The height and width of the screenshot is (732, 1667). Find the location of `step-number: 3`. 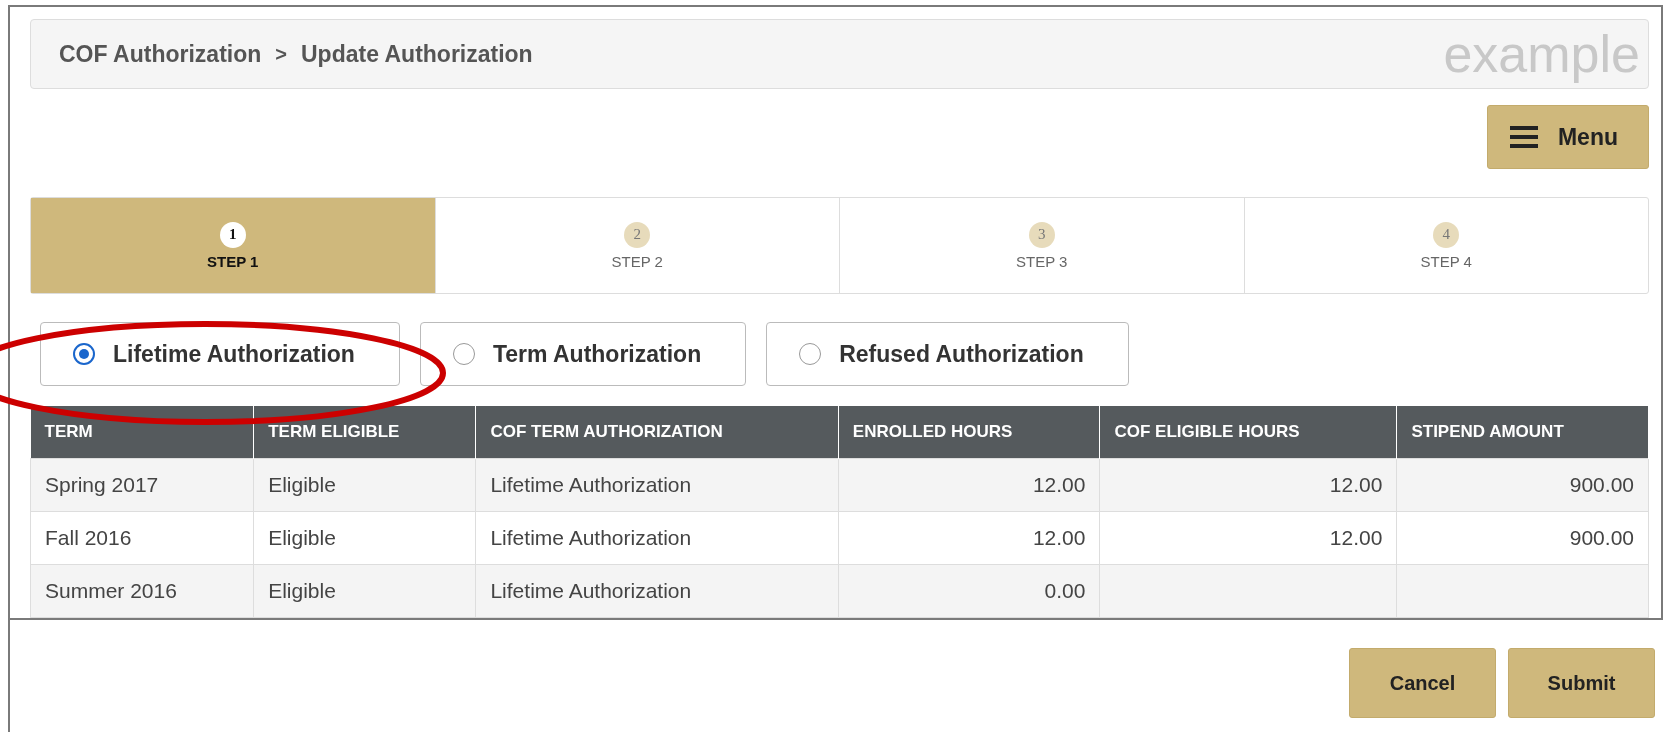

step-number: 3 is located at coordinates (1041, 234).